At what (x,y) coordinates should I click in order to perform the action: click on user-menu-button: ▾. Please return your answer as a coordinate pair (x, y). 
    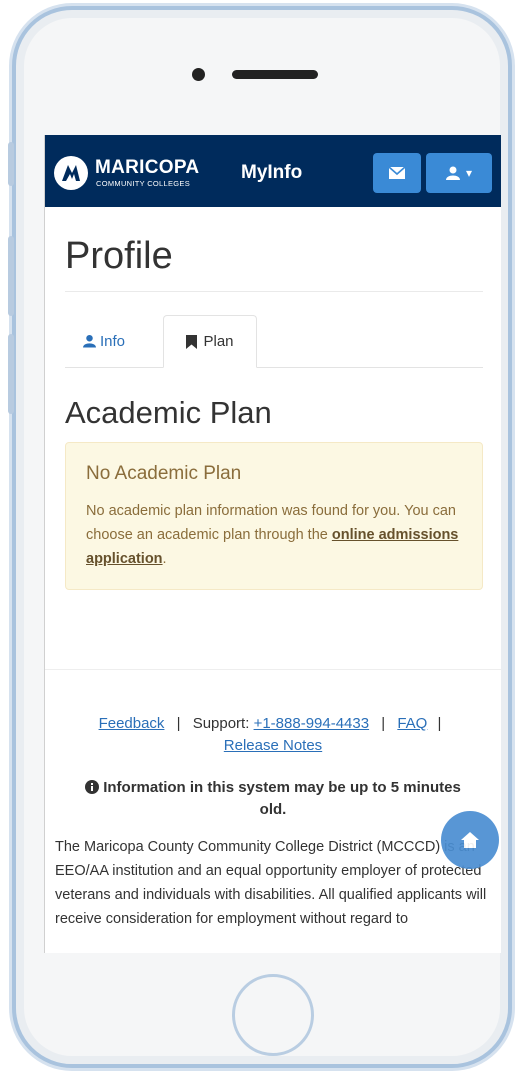
    Looking at the image, I should click on (459, 173).